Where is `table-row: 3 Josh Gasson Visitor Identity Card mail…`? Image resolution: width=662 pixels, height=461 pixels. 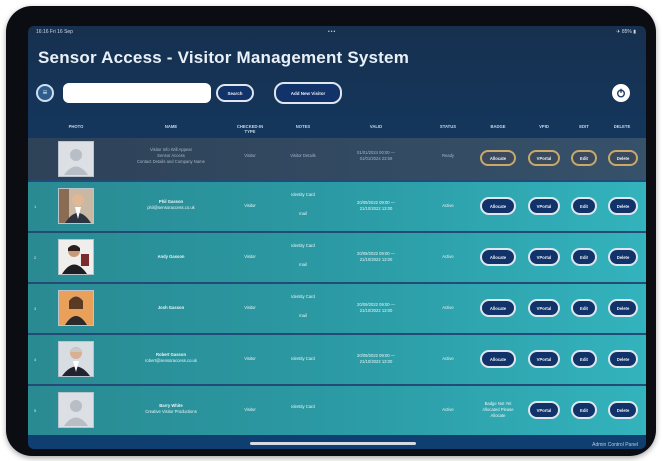 table-row: 3 Josh Gasson Visitor Identity Card mail… is located at coordinates (337, 309).